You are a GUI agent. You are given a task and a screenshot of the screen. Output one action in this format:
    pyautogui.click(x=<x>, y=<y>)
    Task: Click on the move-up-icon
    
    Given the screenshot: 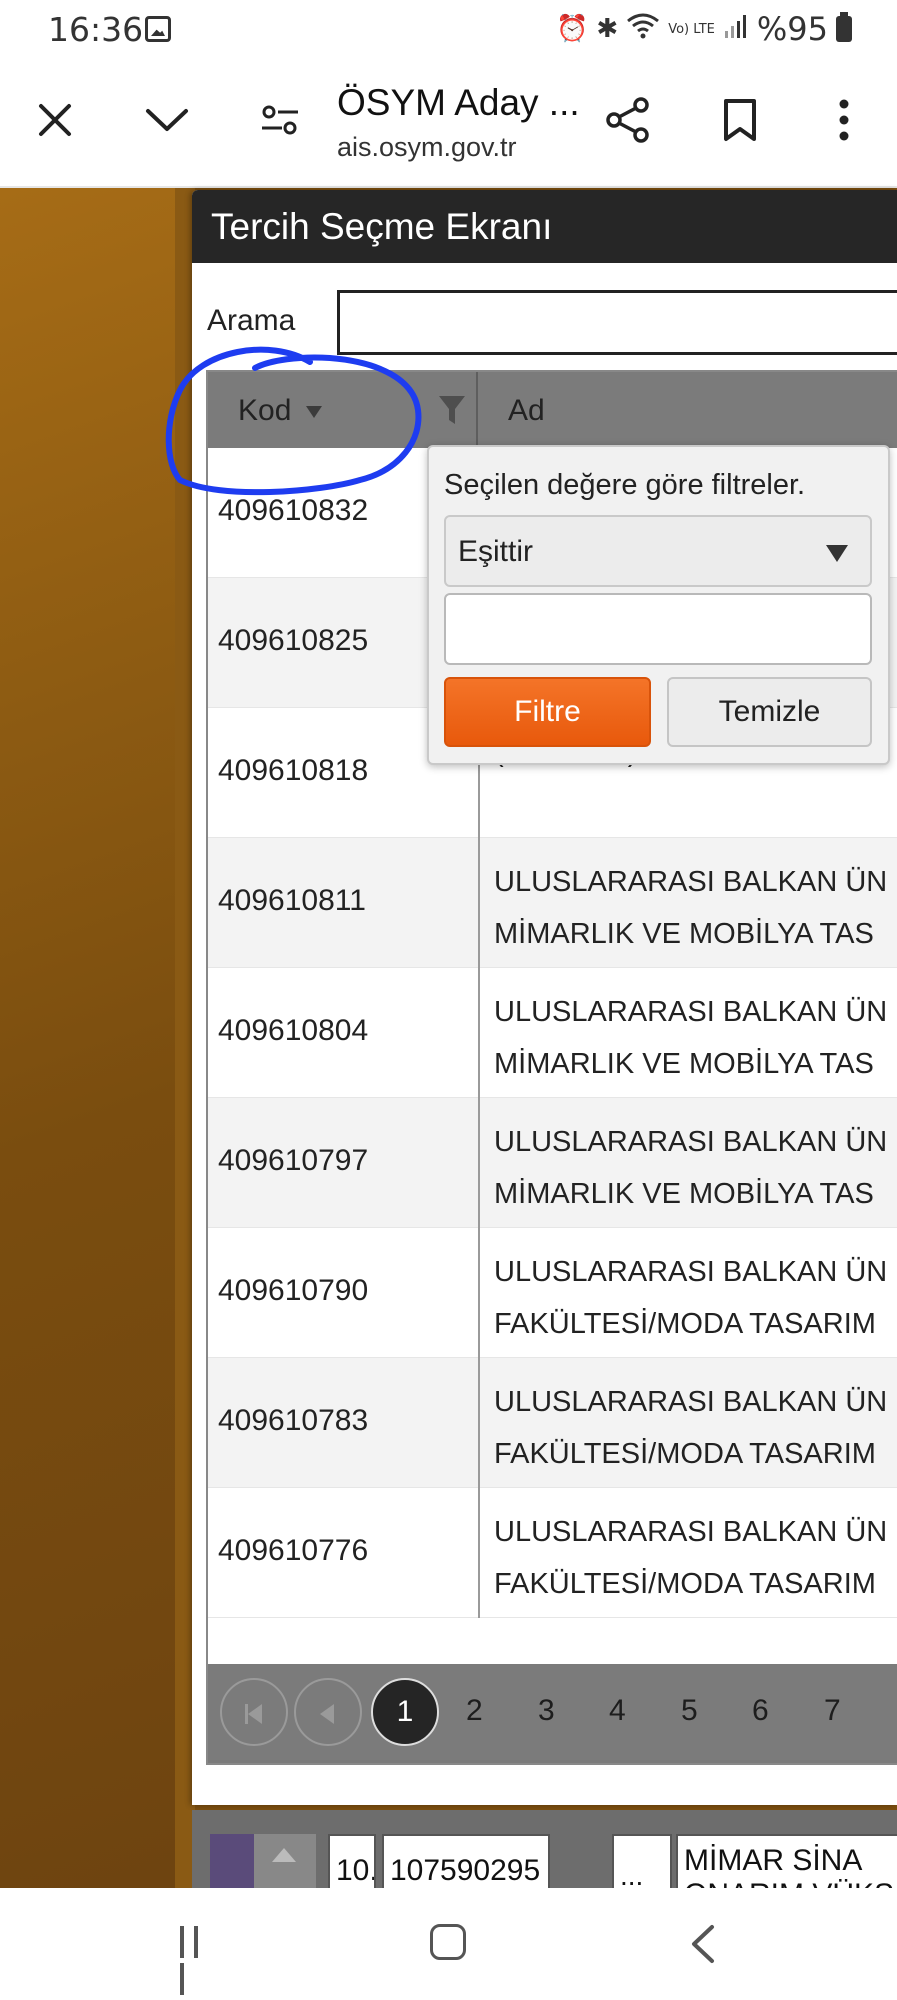 What is the action you would take?
    pyautogui.click(x=285, y=1861)
    